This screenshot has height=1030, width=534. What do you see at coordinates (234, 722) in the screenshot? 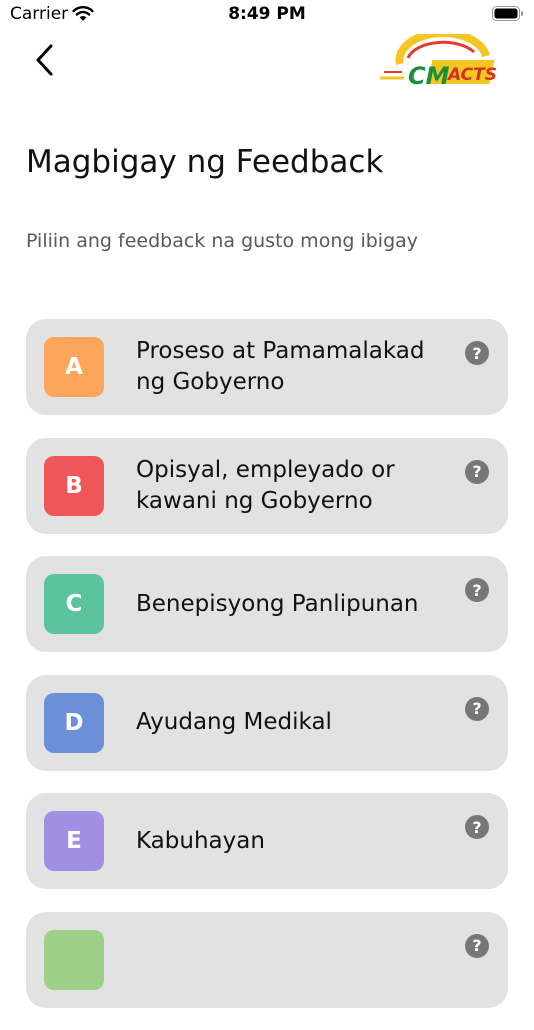
I see `option-label: Ayudang Medikal` at bounding box center [234, 722].